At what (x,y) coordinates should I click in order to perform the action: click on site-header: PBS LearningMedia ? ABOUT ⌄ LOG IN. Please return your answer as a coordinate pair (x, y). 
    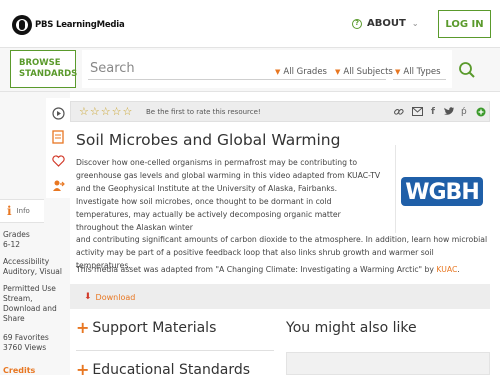
    Looking at the image, I should click on (250, 23).